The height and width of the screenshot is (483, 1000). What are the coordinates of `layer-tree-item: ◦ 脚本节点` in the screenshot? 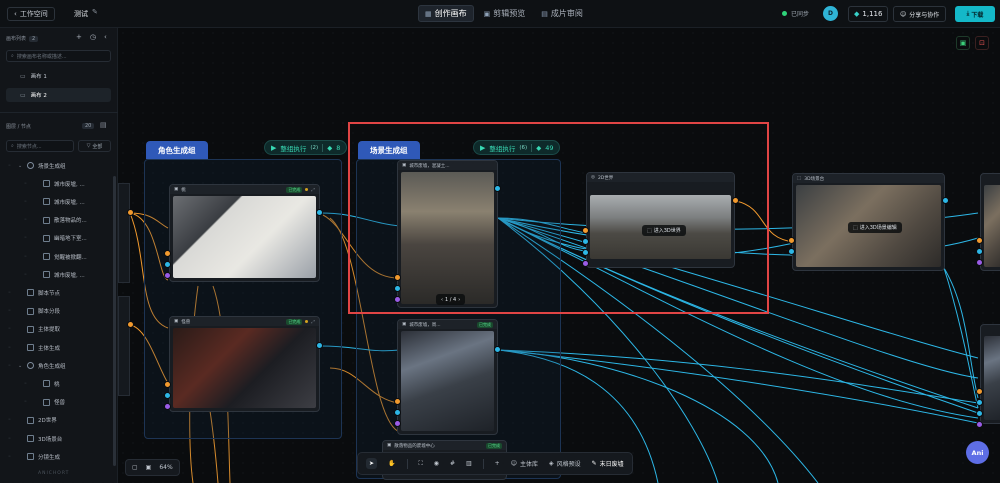 It's located at (34, 292).